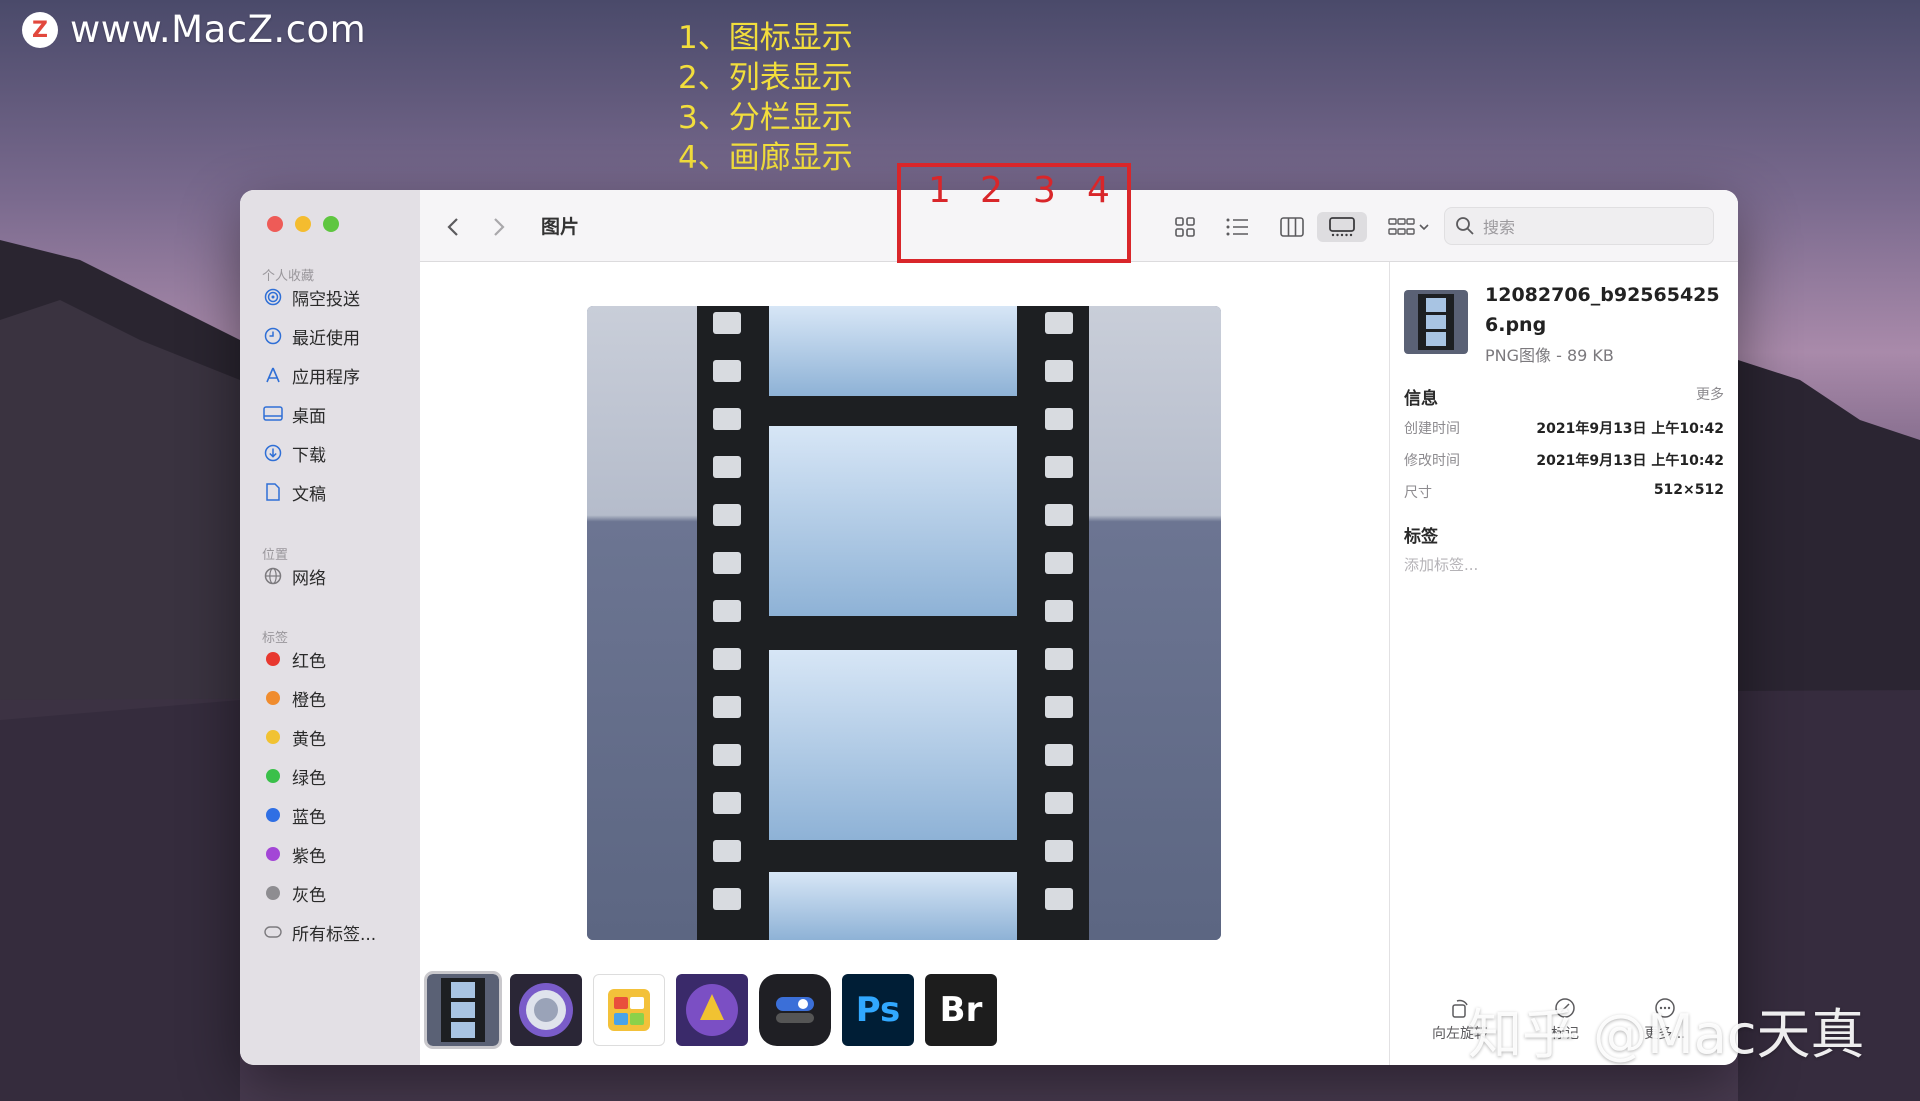 This screenshot has width=1920, height=1101. I want to click on group-grid-icon, so click(1408, 226).